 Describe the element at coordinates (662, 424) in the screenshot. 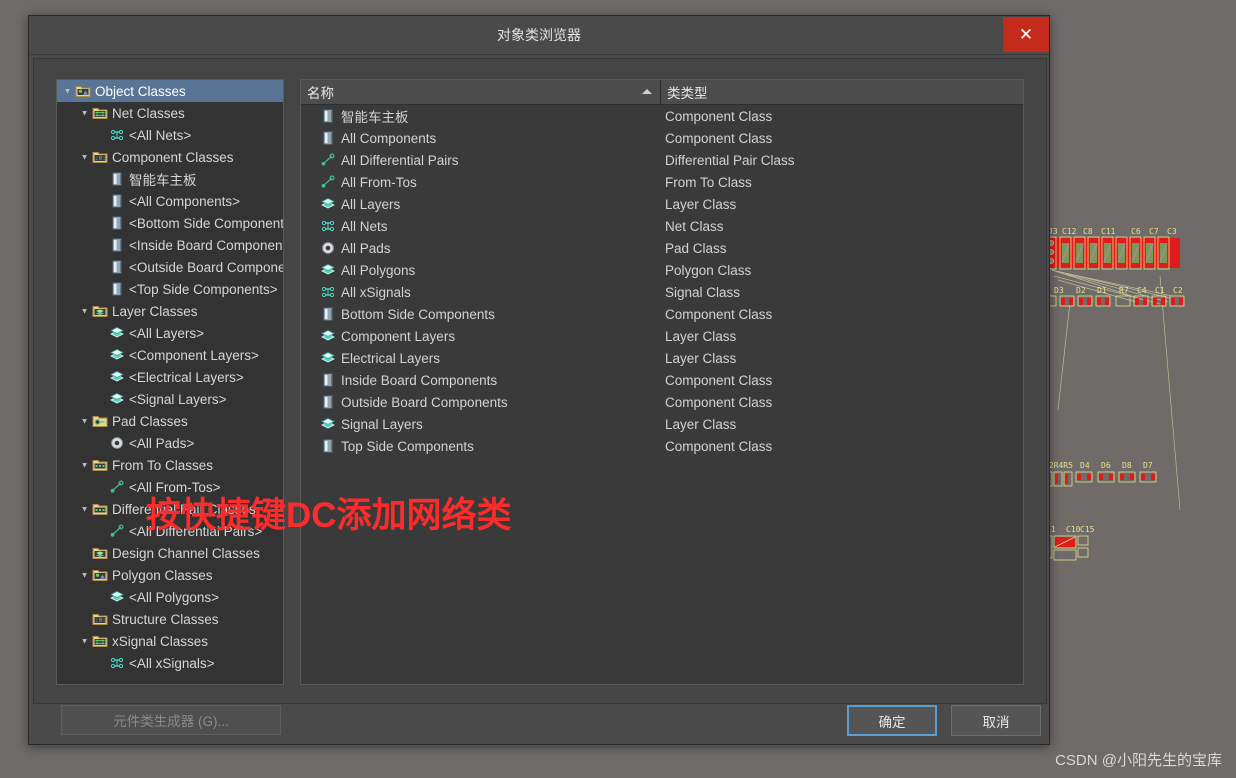

I see `table-row: Signal Layers Layer Class` at that location.